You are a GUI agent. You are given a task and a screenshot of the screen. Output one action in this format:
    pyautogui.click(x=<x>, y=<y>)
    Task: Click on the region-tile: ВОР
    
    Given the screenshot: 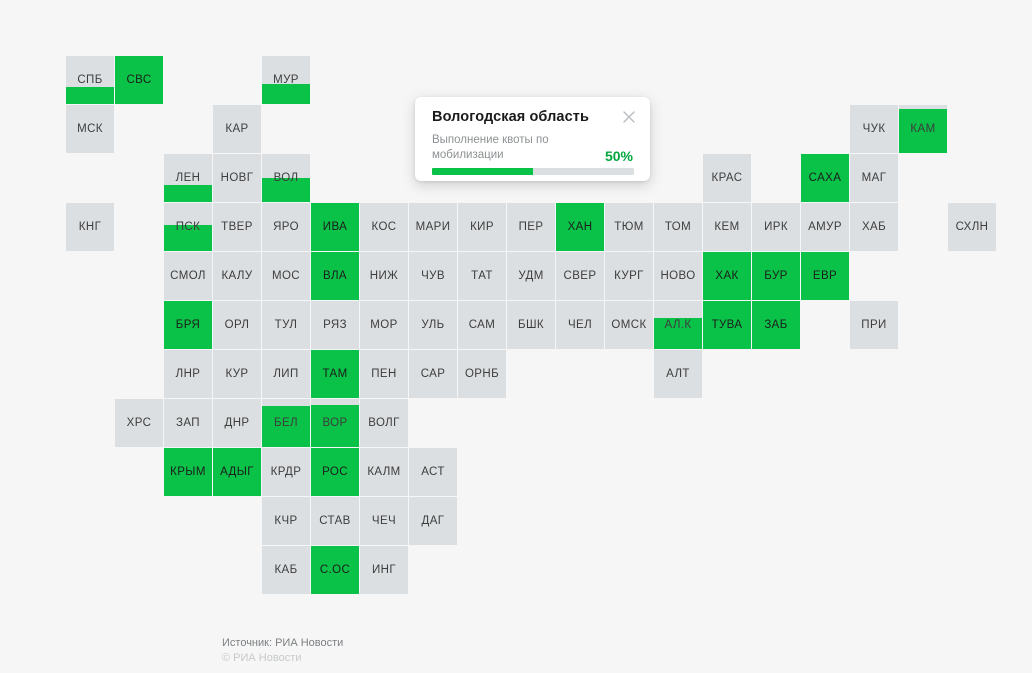 What is the action you would take?
    pyautogui.click(x=335, y=423)
    